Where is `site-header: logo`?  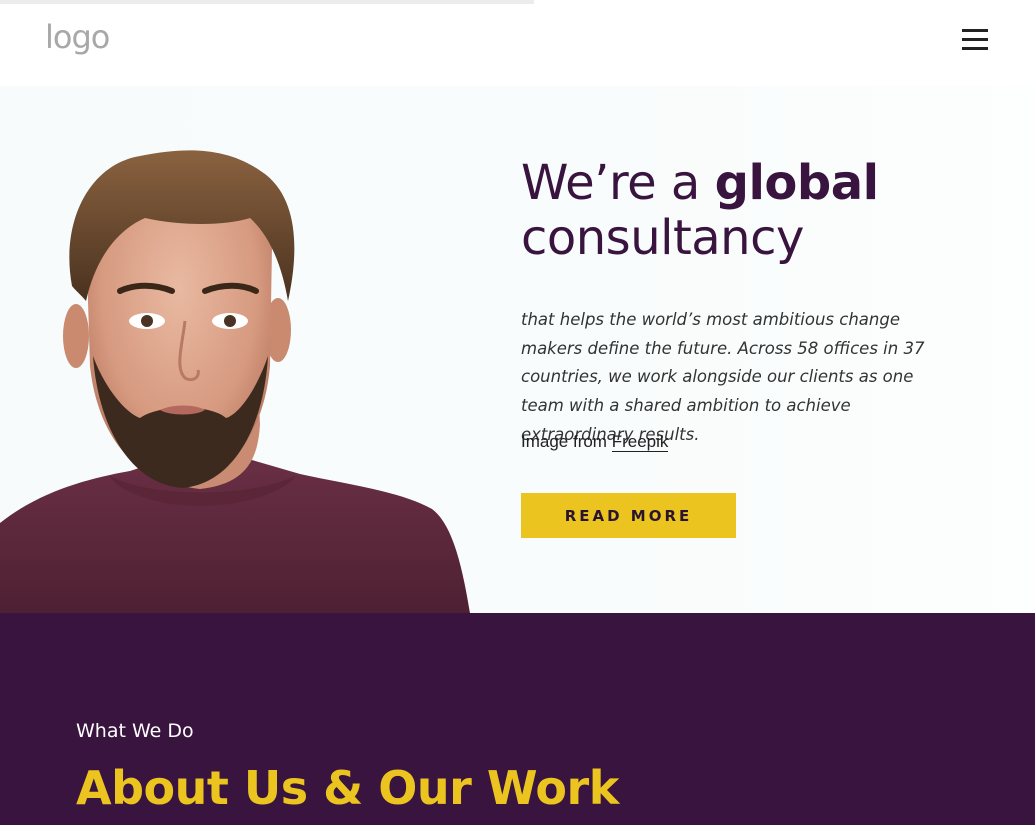
site-header: logo is located at coordinates (517, 43).